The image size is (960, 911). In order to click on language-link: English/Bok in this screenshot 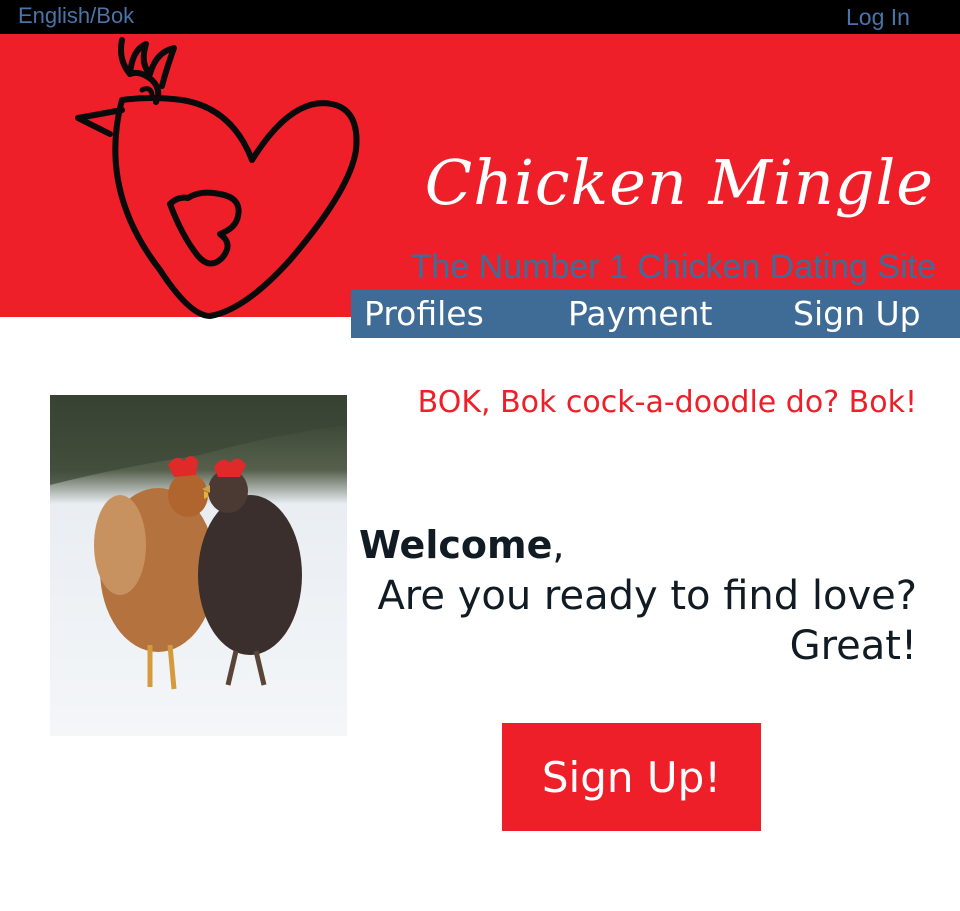, I will do `click(76, 16)`.